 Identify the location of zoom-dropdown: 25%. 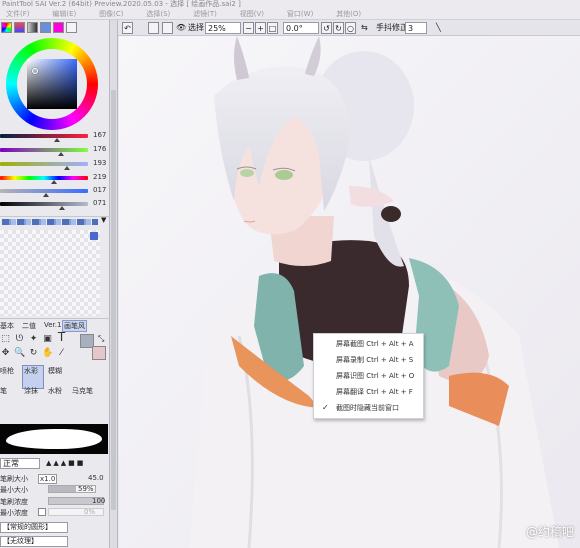
(223, 28).